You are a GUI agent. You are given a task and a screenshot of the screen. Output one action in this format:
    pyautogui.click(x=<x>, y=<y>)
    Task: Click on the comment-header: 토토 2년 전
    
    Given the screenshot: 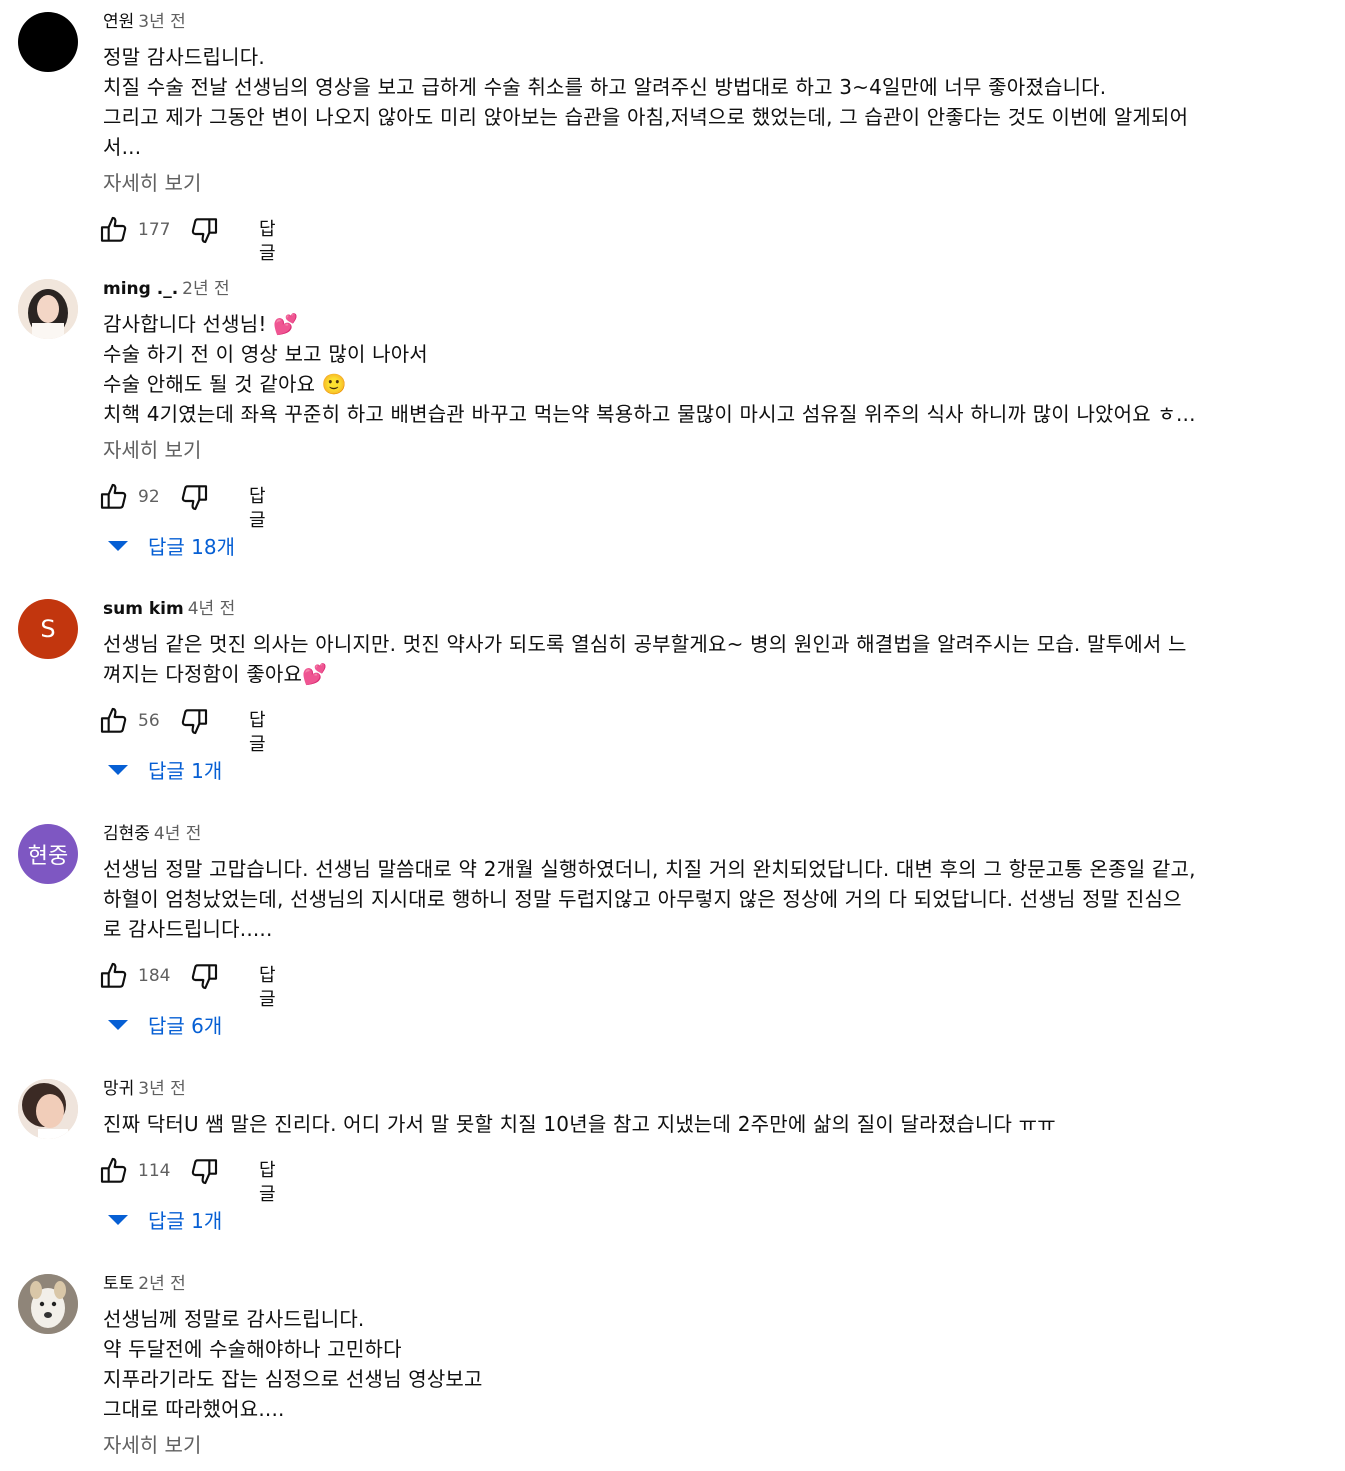 What is the action you would take?
    pyautogui.click(x=144, y=1284)
    